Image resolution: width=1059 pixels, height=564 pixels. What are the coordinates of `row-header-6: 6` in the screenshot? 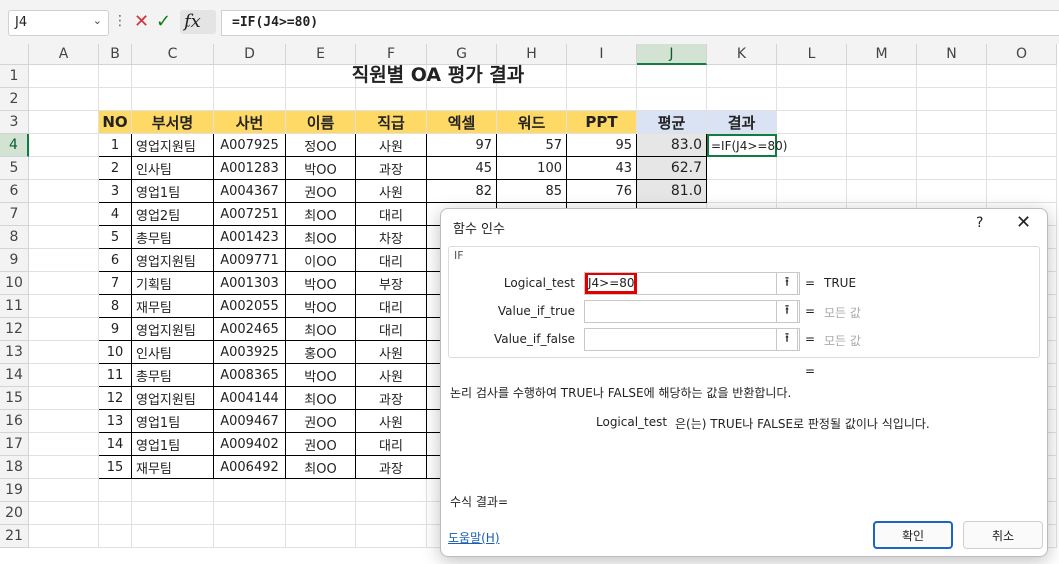 It's located at (14, 191).